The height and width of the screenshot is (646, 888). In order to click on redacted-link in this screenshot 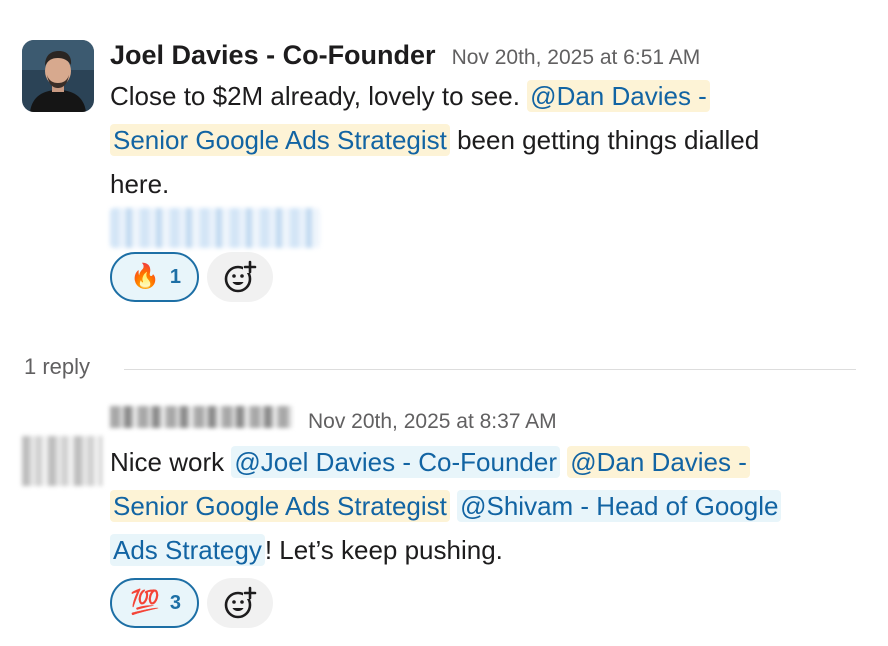, I will do `click(215, 228)`.